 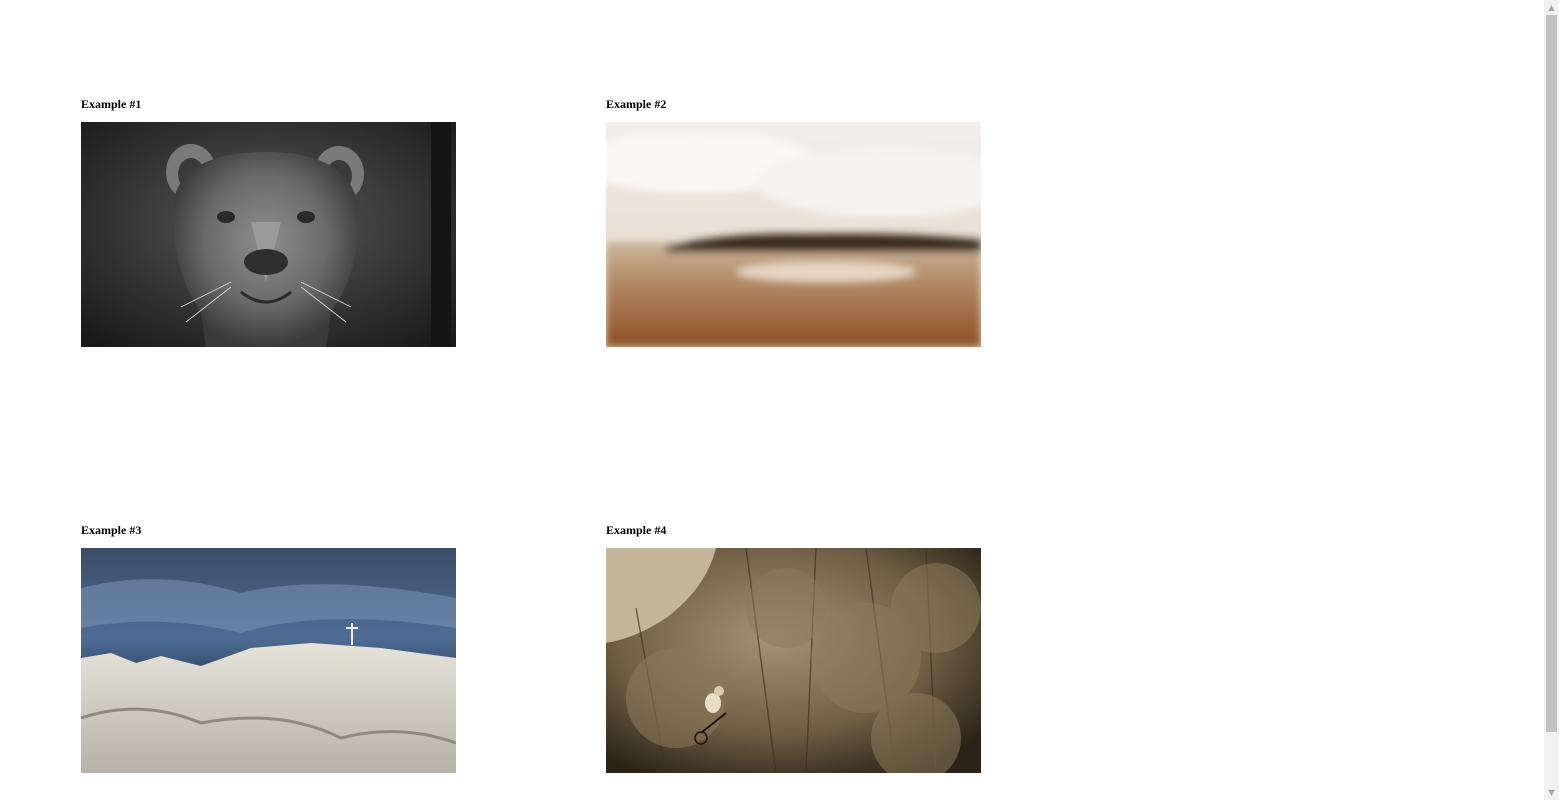 I want to click on vertical-scrollbar: ▲ ▼, so click(x=1551, y=400).